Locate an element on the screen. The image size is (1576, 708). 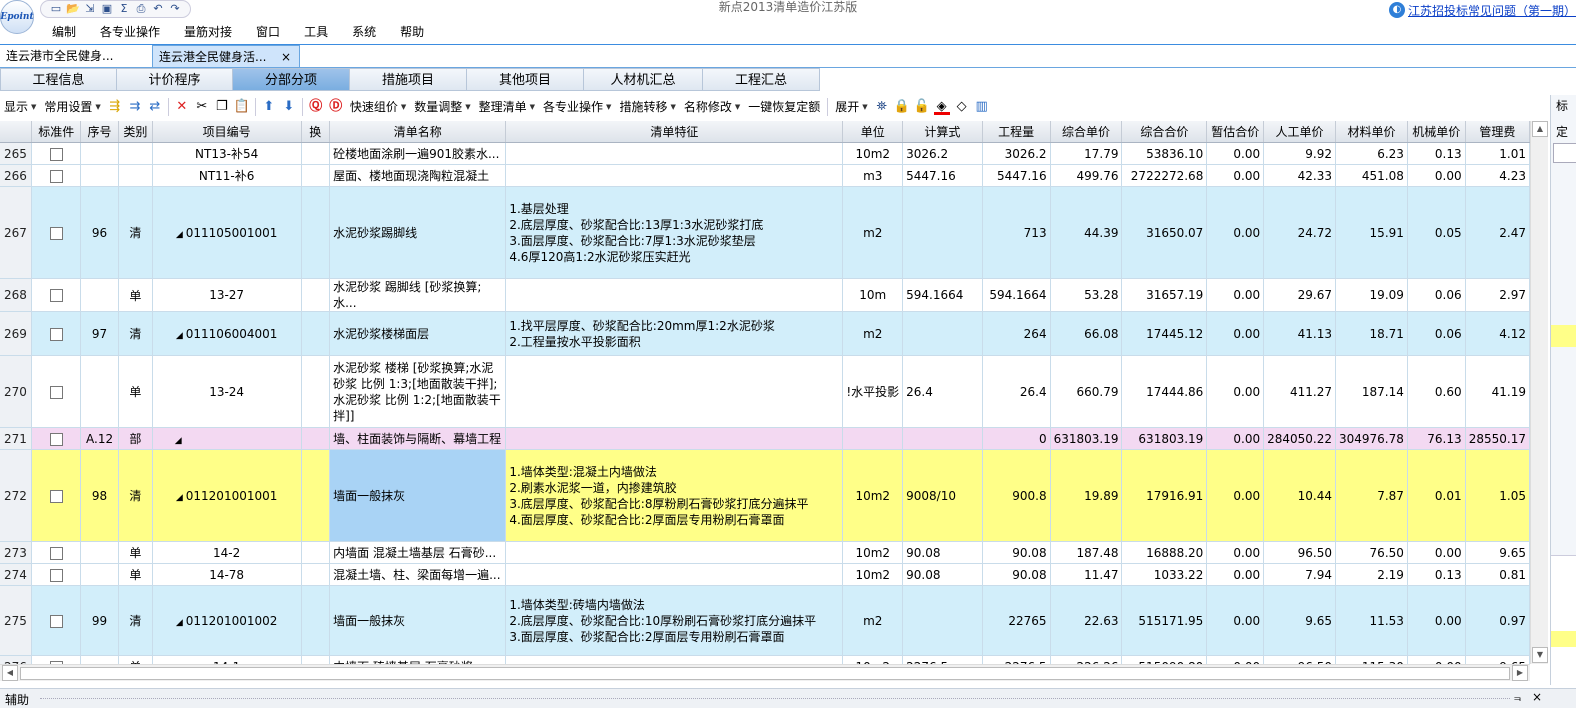
mgmt-cell: 0.81 is located at coordinates (1497, 574).